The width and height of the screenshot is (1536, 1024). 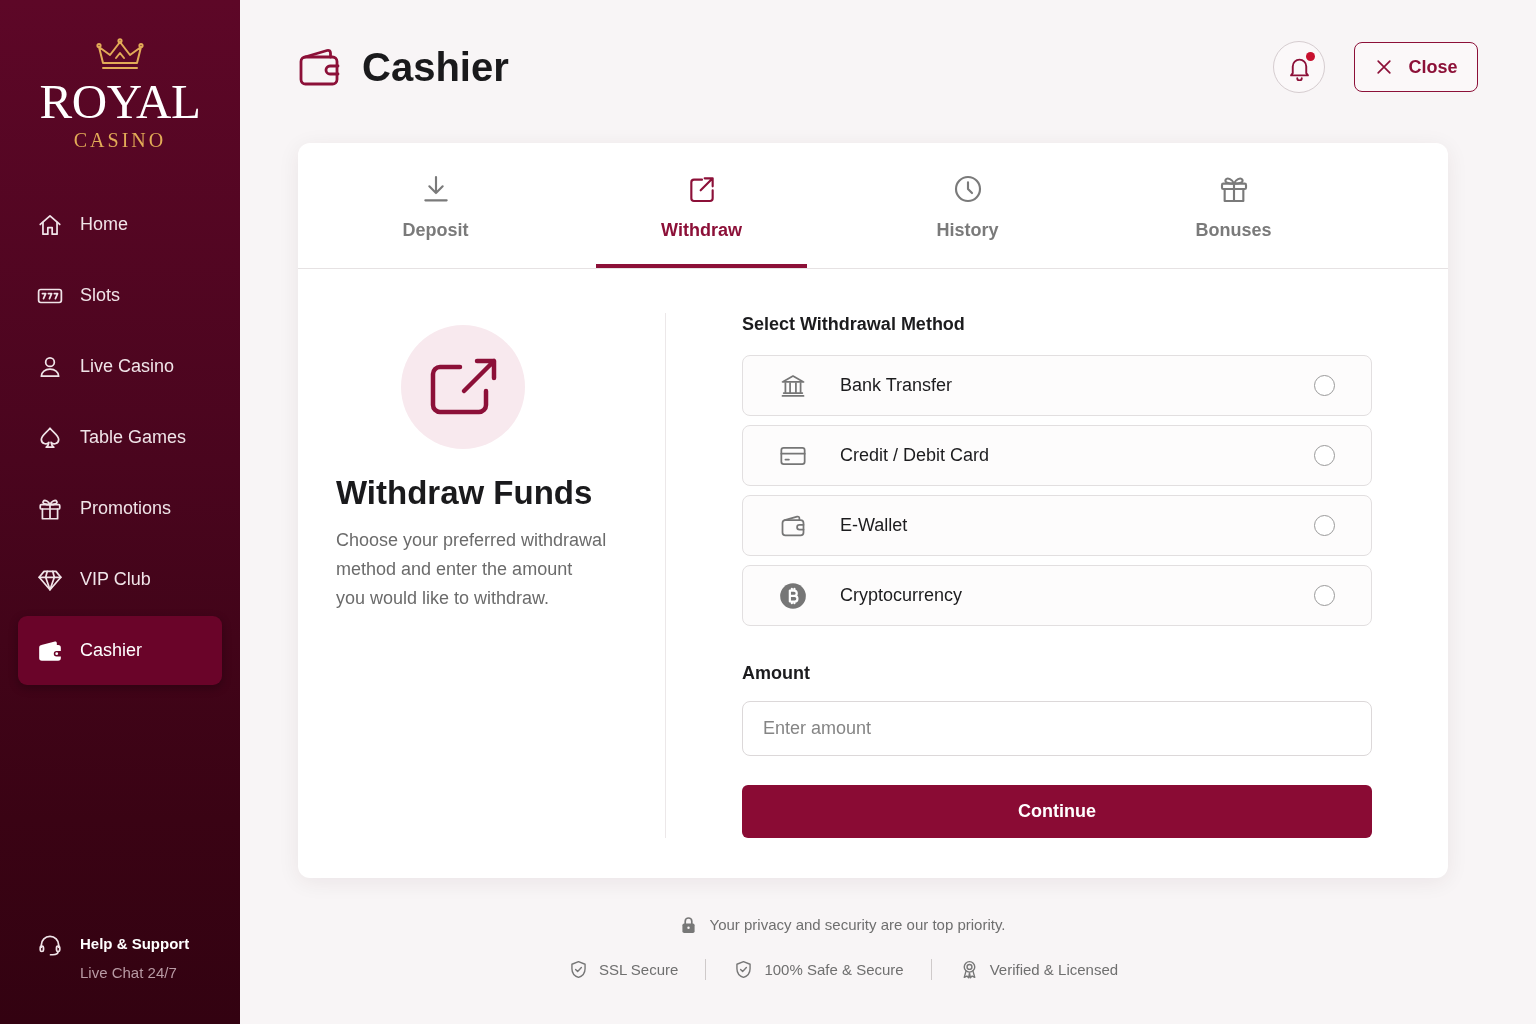 I want to click on badge-label: 100% Safe & Secure, so click(x=834, y=969).